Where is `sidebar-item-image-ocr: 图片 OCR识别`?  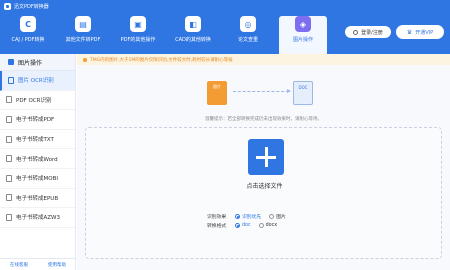
sidebar-item-image-ocr: 图片 OCR识别 is located at coordinates (37, 81).